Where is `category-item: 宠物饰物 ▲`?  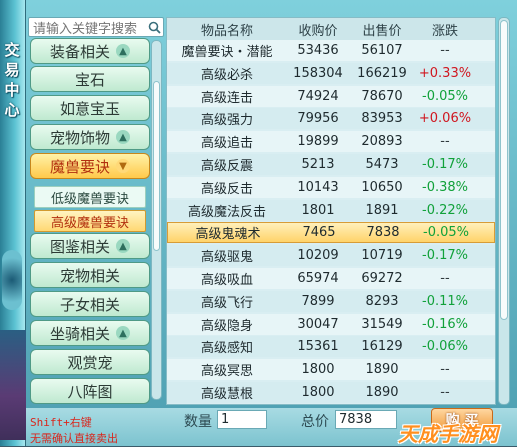
category-item: 宠物饰物 ▲ is located at coordinates (90, 137).